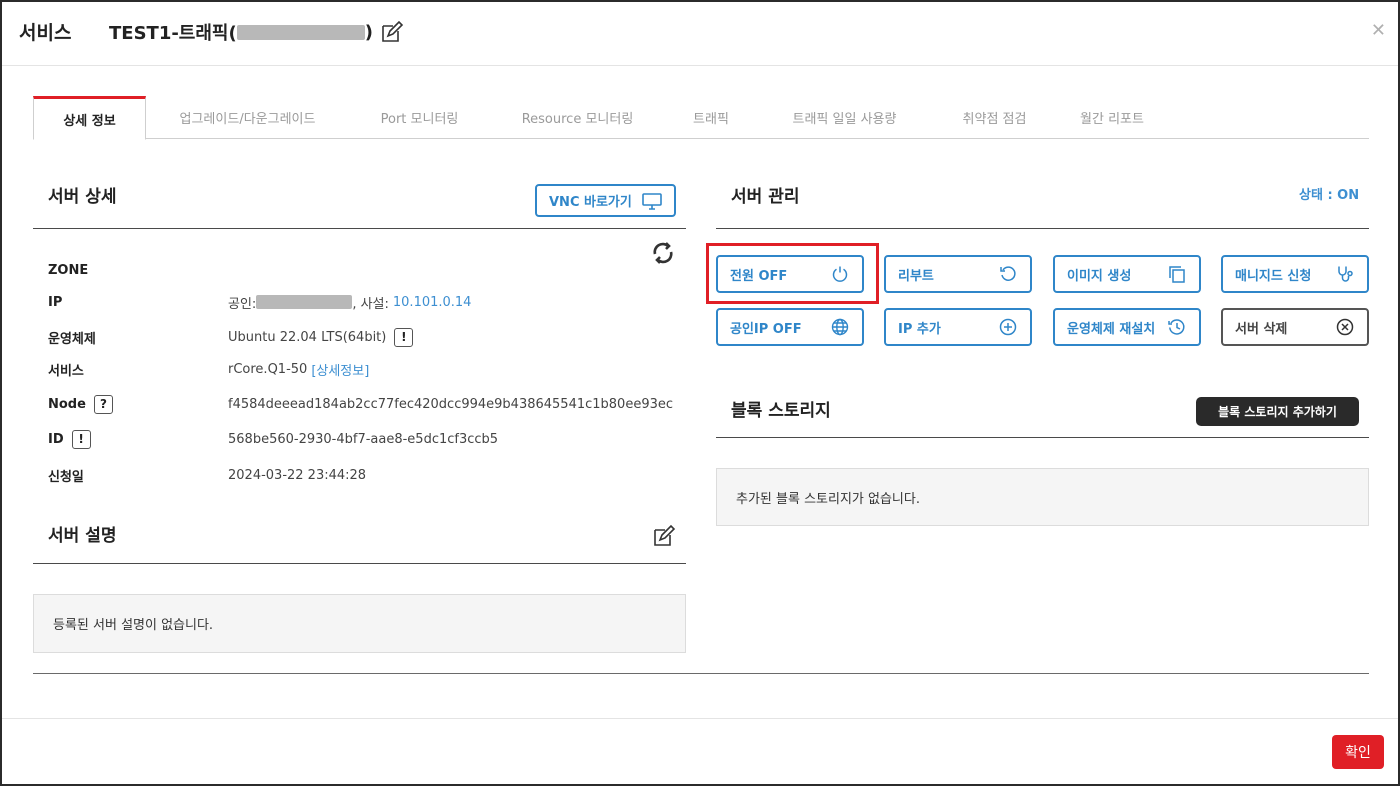  Describe the element at coordinates (792, 273) in the screenshot. I see `highlight-box` at that location.